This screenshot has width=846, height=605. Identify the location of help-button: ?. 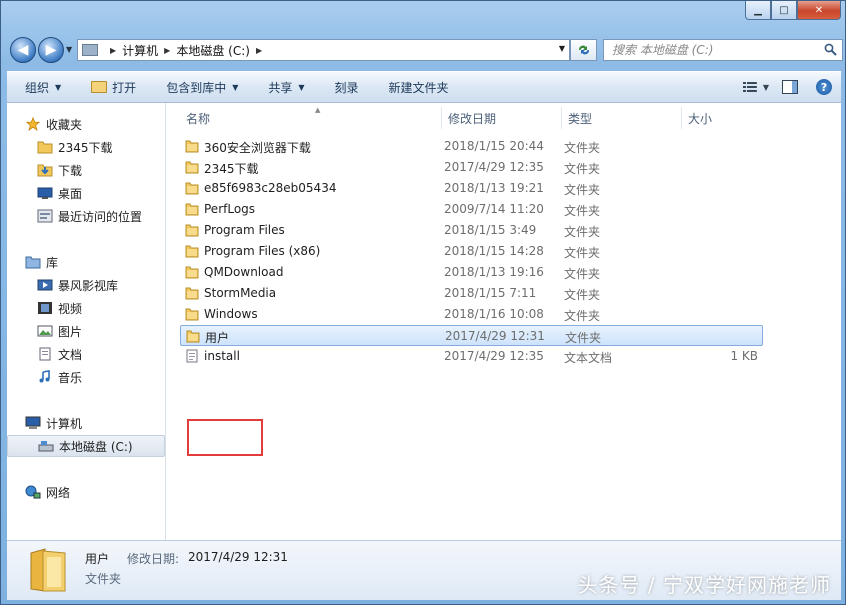
(824, 87).